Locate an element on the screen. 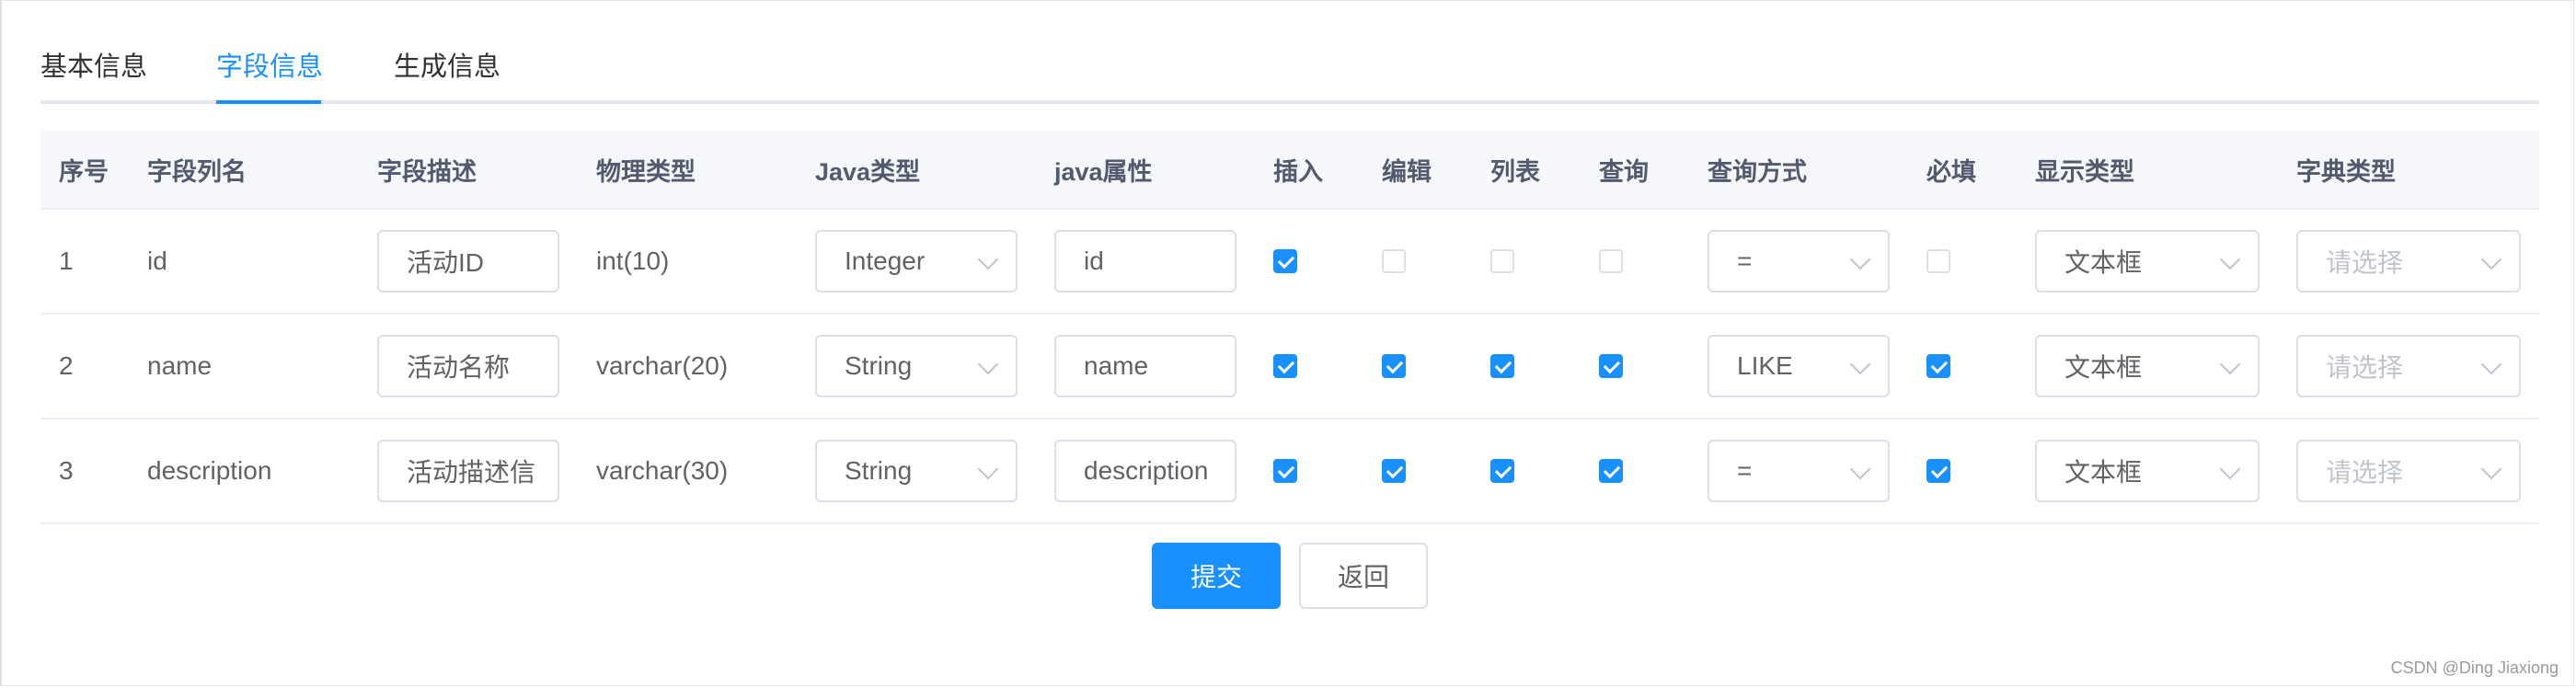 Image resolution: width=2576 pixels, height=688 pixels. table-row: 1 id 活动ID int(10) Integer id = 文本框 请选择 is located at coordinates (1289, 262).